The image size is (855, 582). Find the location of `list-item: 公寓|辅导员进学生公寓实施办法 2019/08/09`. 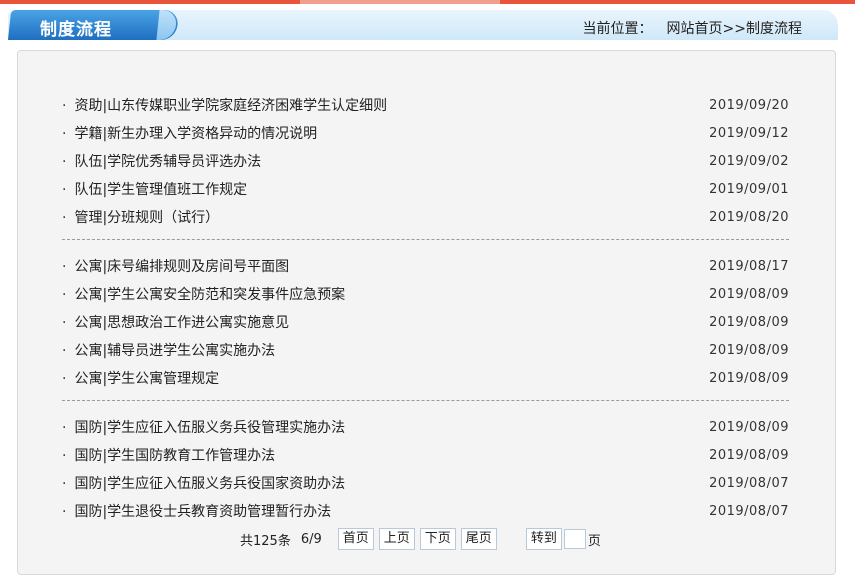

list-item: 公寓|辅导员进学生公寓实施办法 2019/08/09 is located at coordinates (425, 350).